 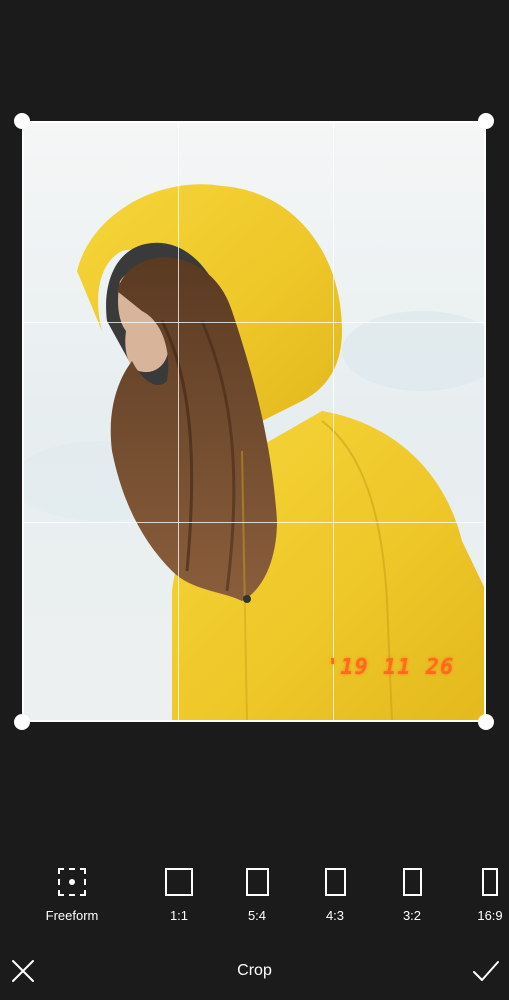 I want to click on ratio-label: 3:2, so click(x=412, y=915).